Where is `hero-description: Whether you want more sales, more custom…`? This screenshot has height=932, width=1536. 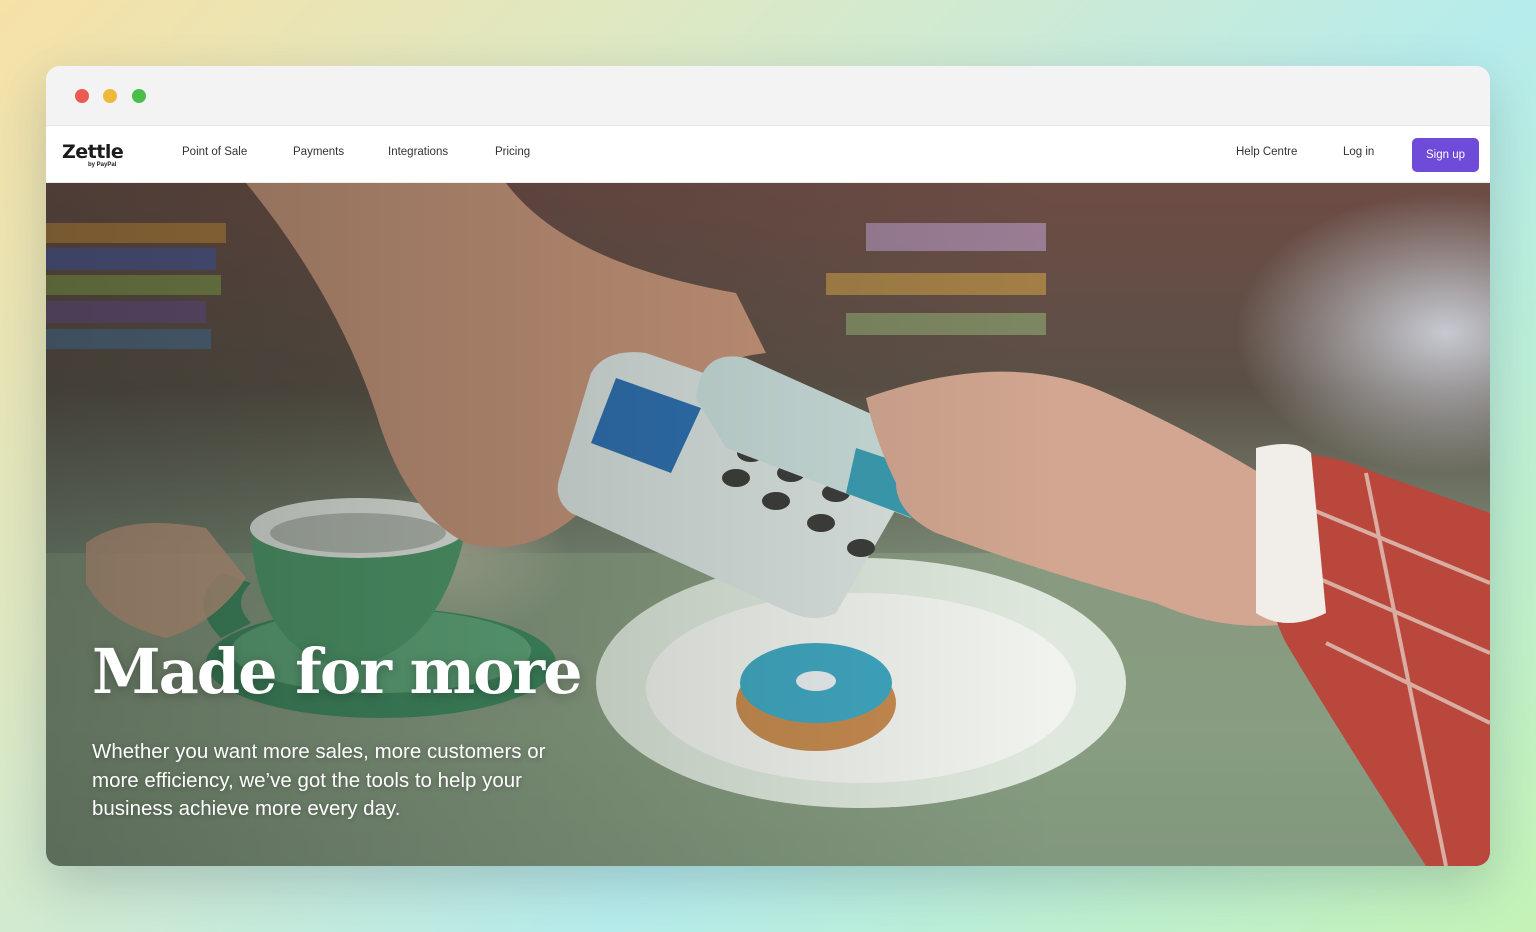
hero-description: Whether you want more sales, more custom… is located at coordinates (319, 780).